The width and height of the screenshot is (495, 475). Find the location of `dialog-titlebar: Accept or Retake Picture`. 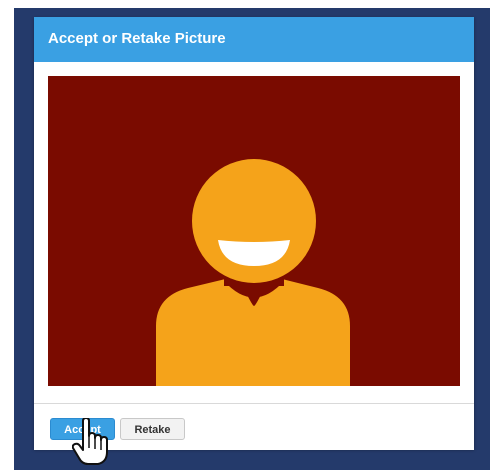

dialog-titlebar: Accept or Retake Picture is located at coordinates (254, 39).